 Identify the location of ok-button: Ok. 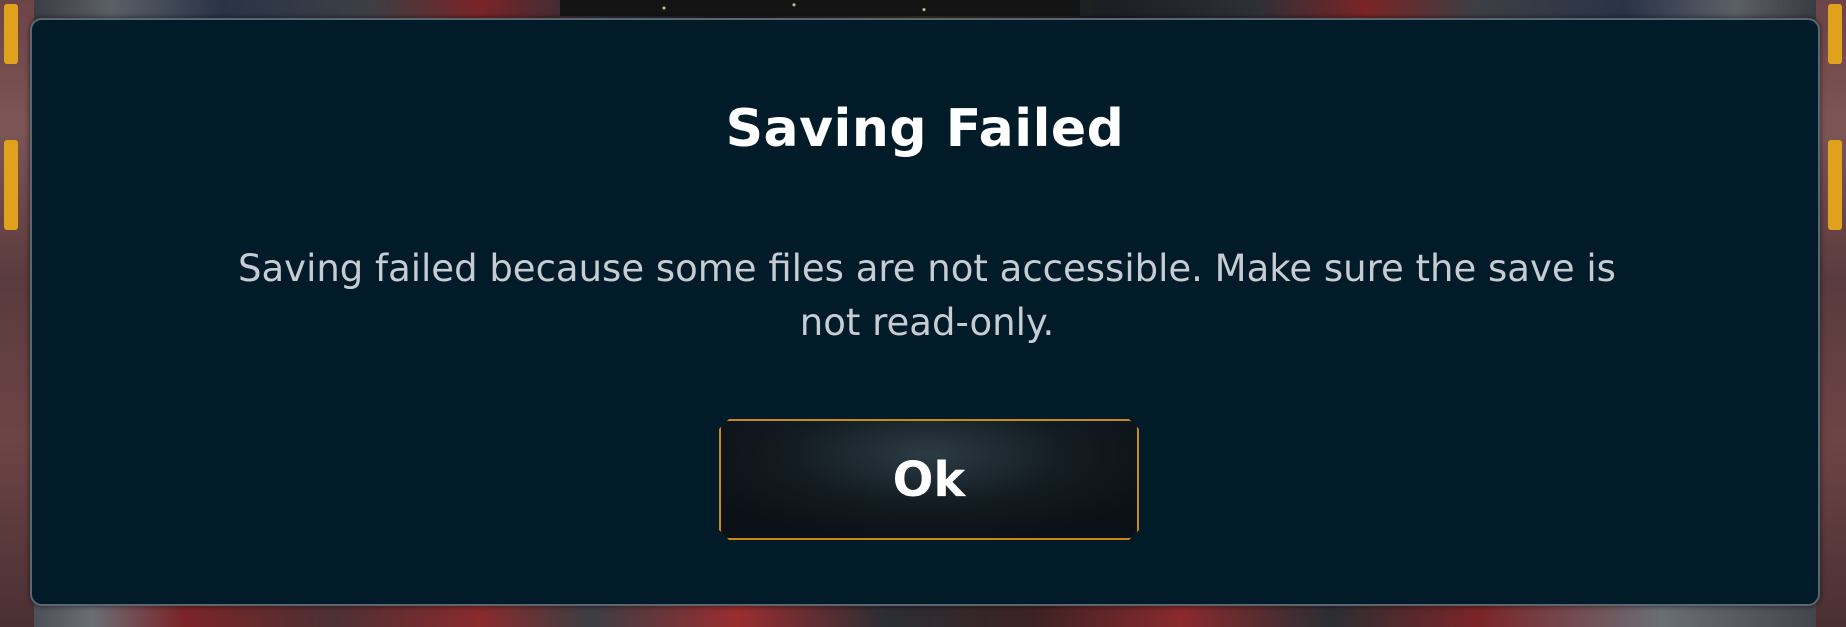
(929, 479).